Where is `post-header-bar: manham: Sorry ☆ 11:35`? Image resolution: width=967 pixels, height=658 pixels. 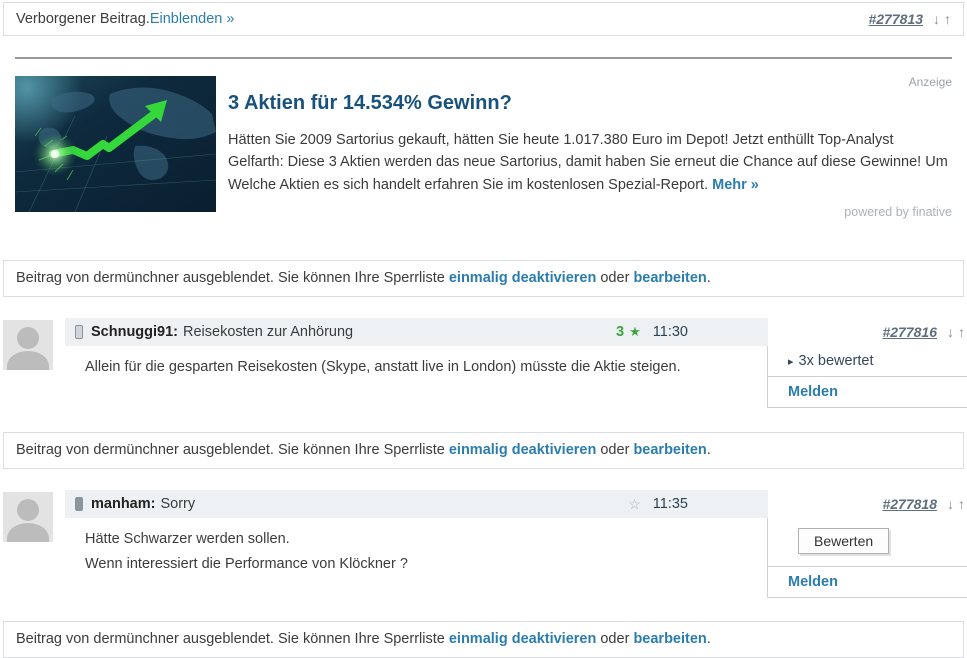 post-header-bar: manham: Sorry ☆ 11:35 is located at coordinates (416, 504).